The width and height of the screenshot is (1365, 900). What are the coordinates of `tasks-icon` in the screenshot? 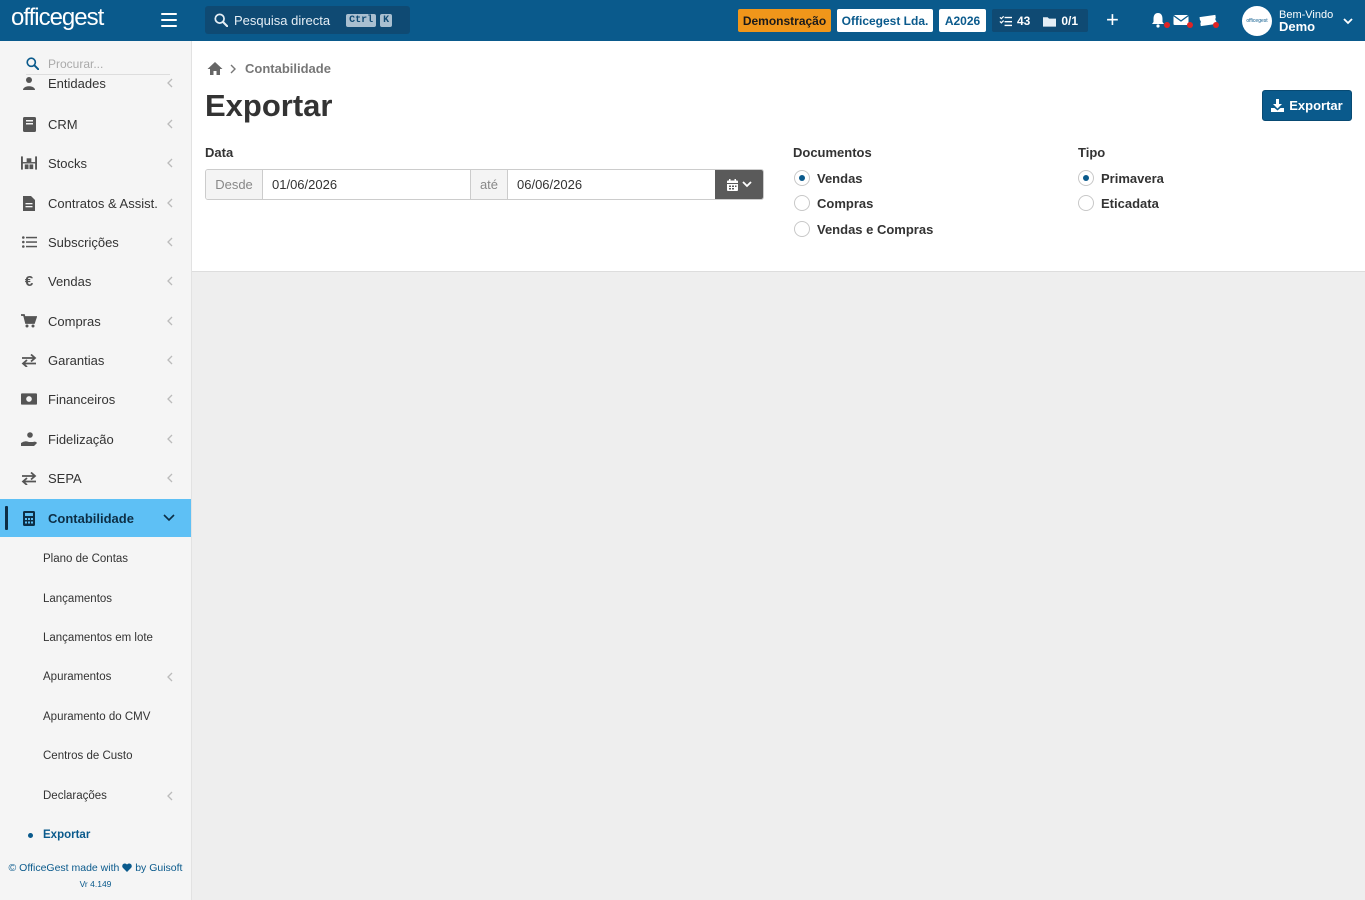 It's located at (1005, 20).